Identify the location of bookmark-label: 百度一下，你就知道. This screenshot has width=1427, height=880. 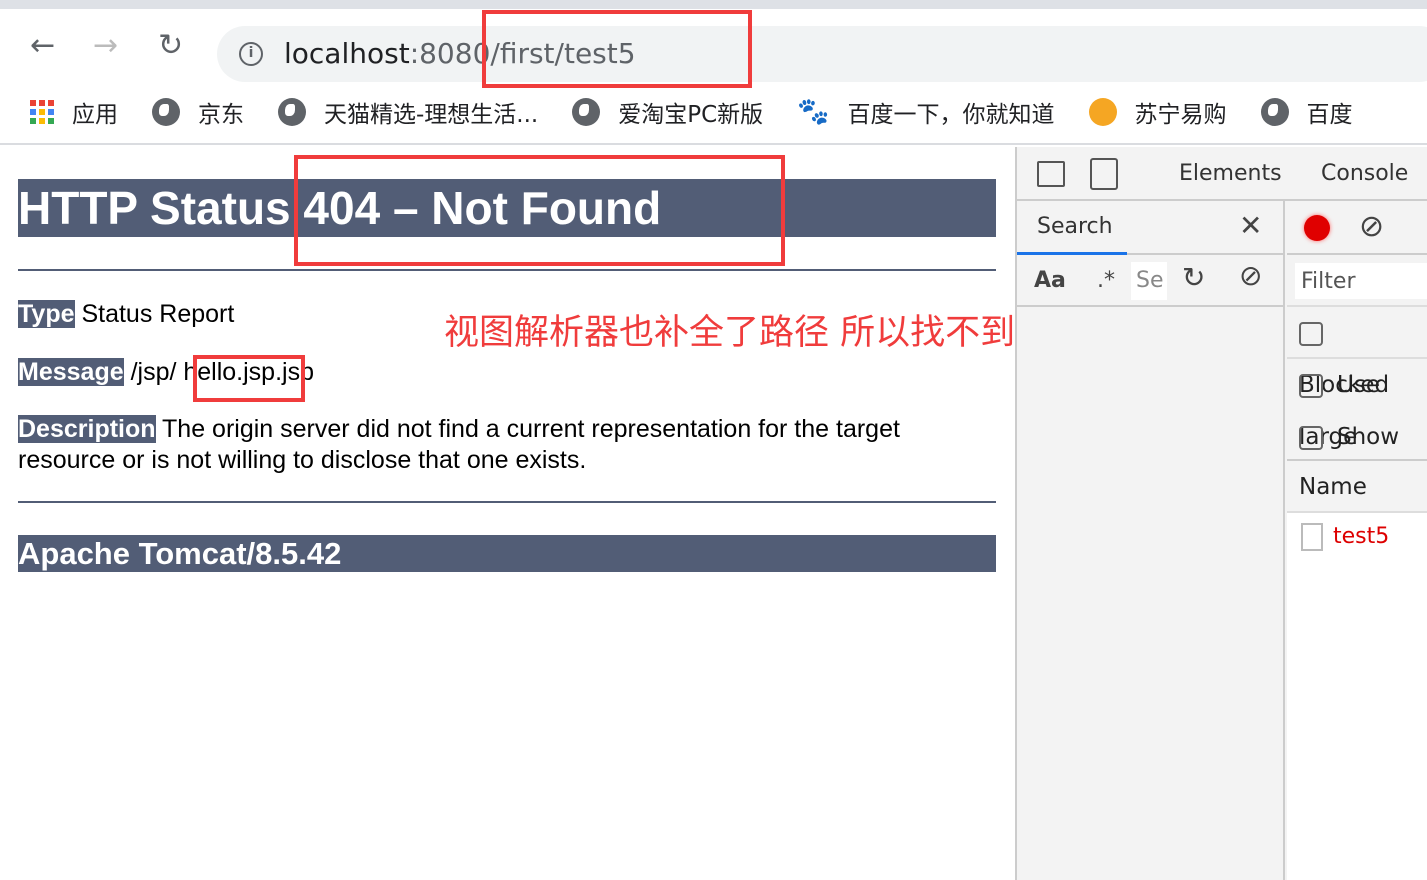
(951, 115).